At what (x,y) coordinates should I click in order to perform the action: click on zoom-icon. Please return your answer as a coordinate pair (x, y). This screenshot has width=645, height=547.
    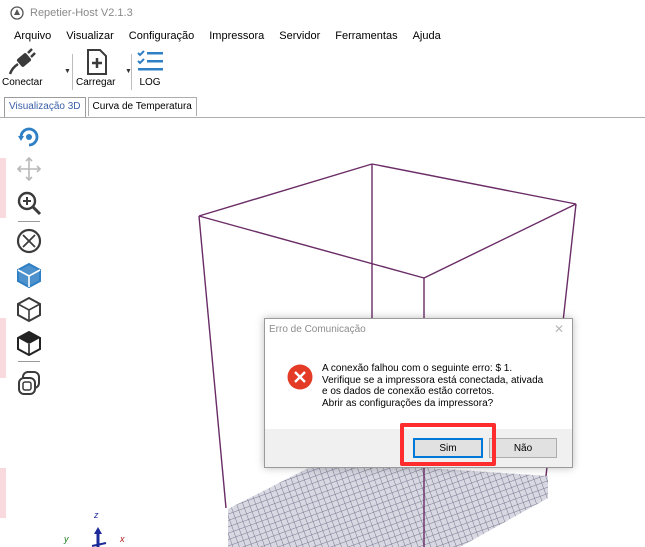
    Looking at the image, I should click on (29, 203).